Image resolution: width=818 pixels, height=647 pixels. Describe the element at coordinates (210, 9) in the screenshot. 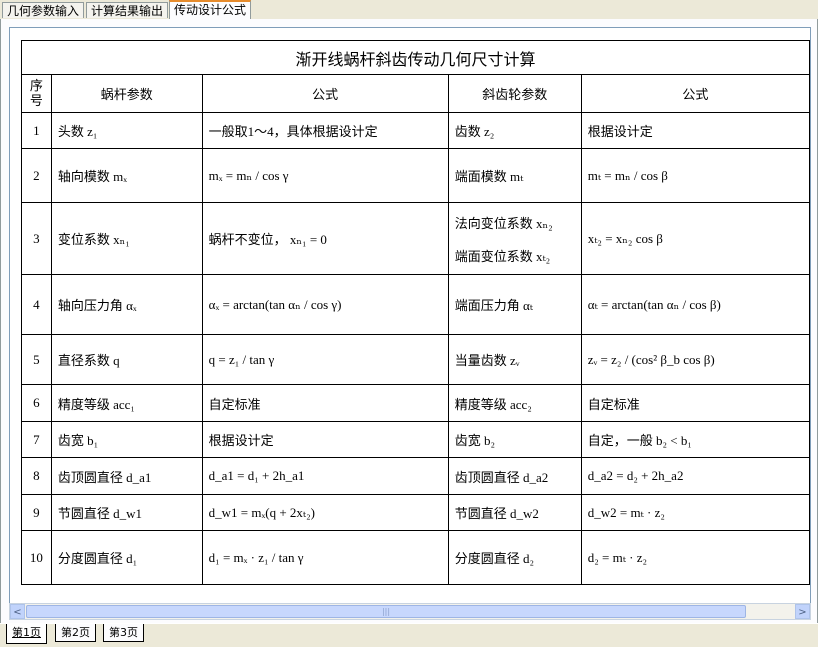

I see `tab-design-formulas: 传动设计公式` at that location.